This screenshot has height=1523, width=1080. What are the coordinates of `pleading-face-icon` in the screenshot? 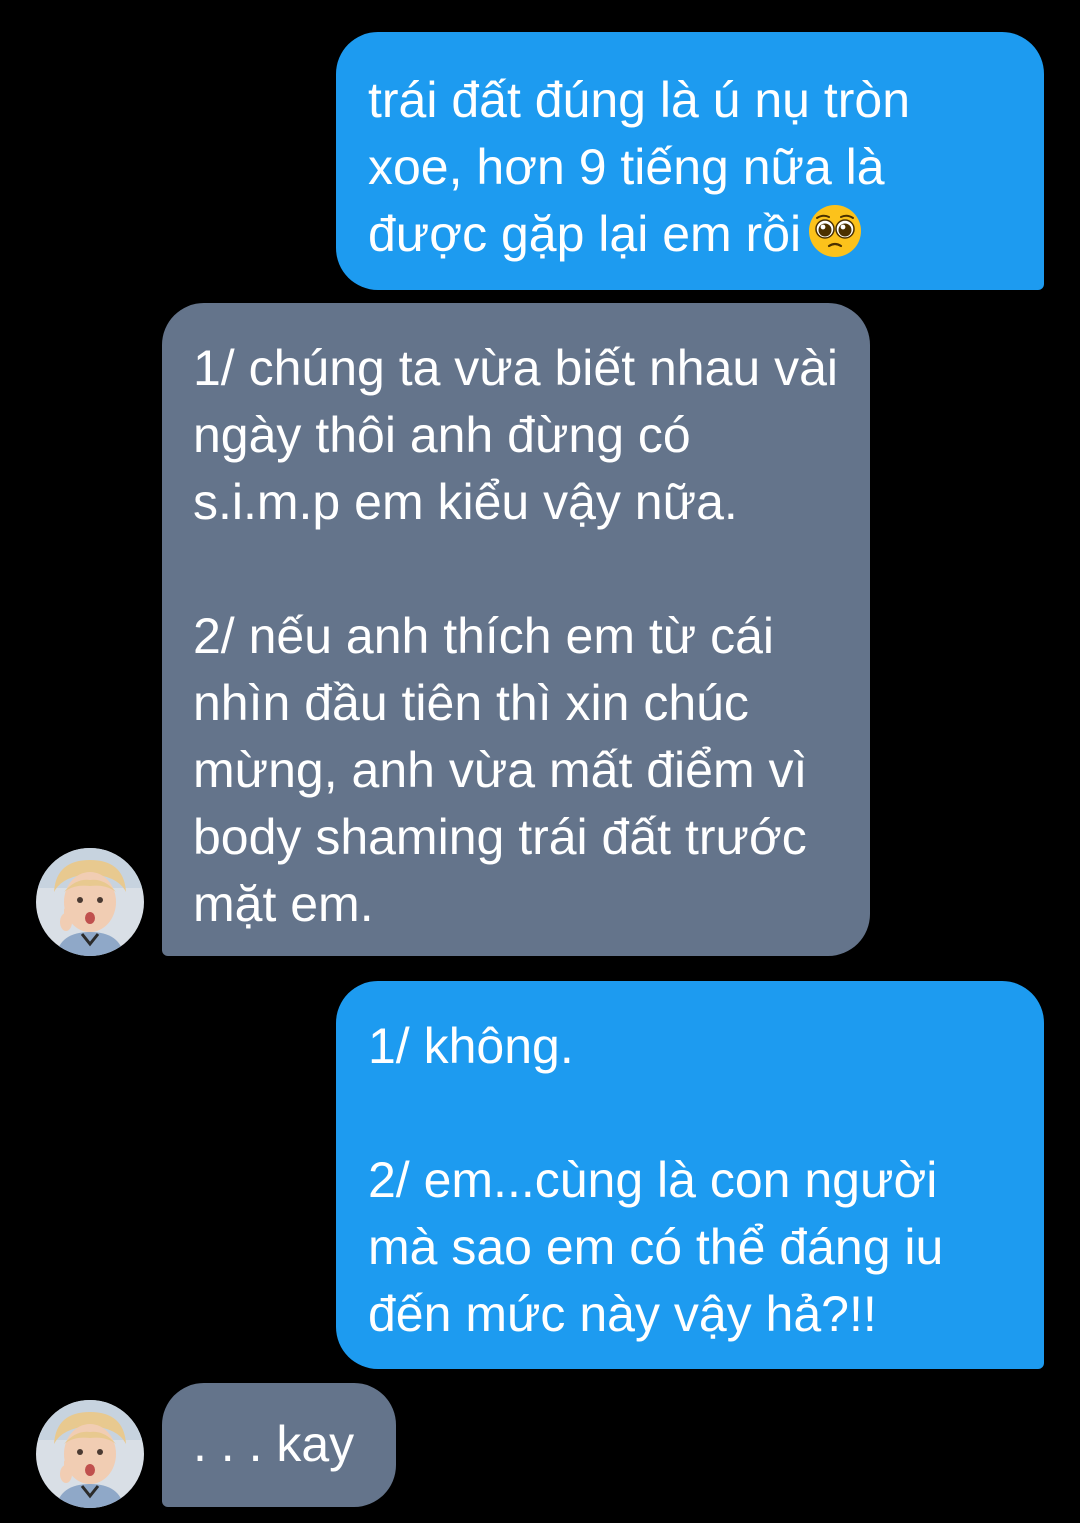 It's located at (835, 231).